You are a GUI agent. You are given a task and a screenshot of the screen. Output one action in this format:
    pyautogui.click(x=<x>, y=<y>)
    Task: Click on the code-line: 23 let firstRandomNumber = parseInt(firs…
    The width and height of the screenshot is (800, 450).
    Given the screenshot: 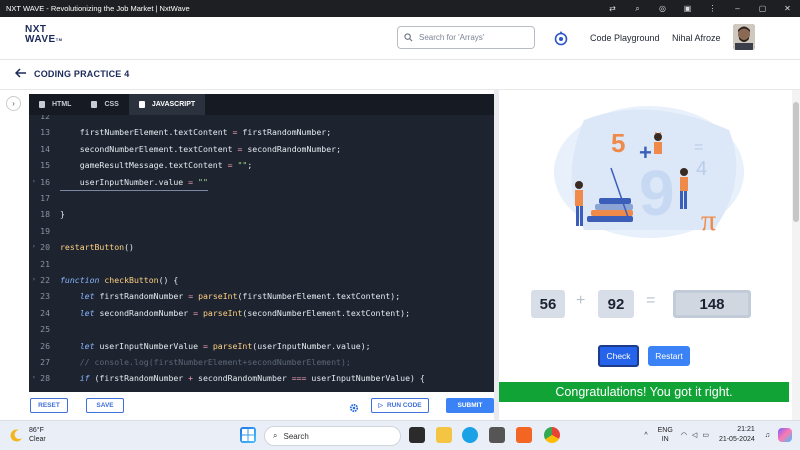 What is the action you would take?
    pyautogui.click(x=261, y=296)
    